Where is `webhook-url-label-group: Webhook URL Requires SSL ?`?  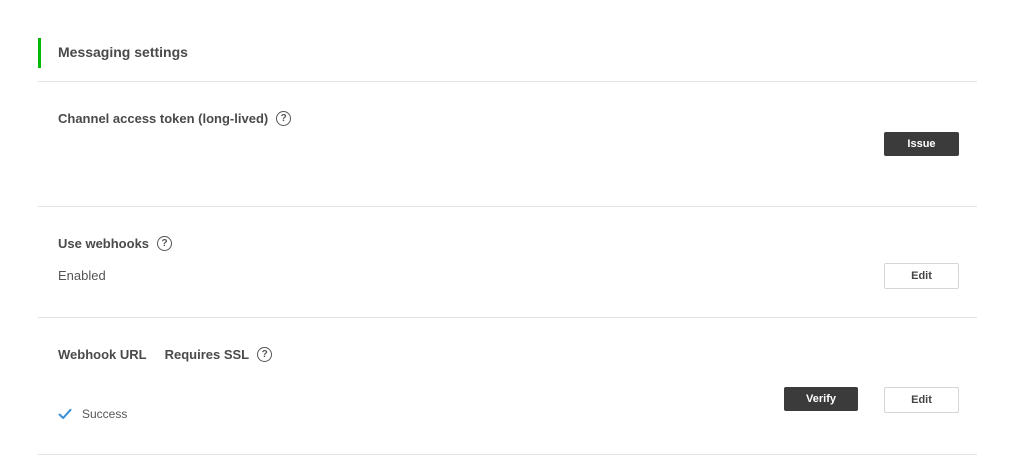 webhook-url-label-group: Webhook URL Requires SSL ? is located at coordinates (165, 354).